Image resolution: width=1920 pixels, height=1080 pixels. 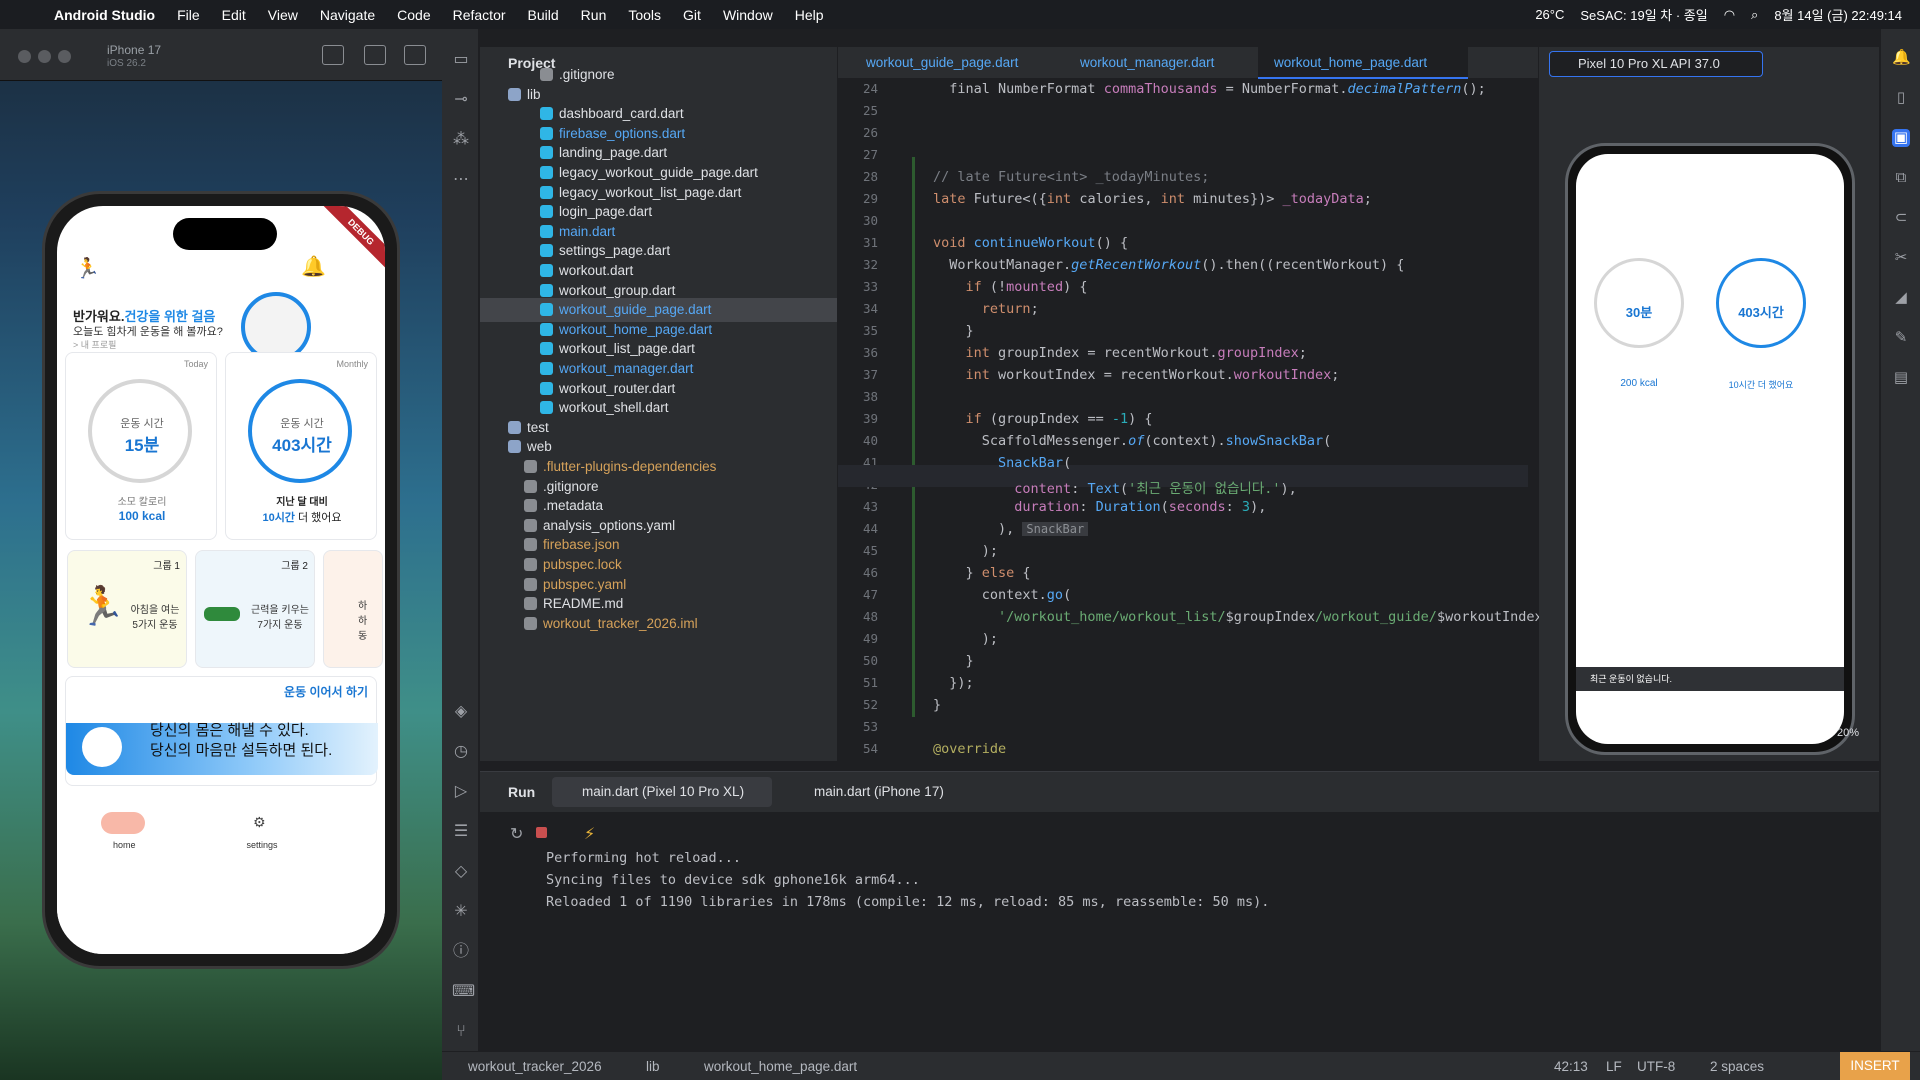 What do you see at coordinates (1656, 1066) in the screenshot?
I see `encoding: UTF-8` at bounding box center [1656, 1066].